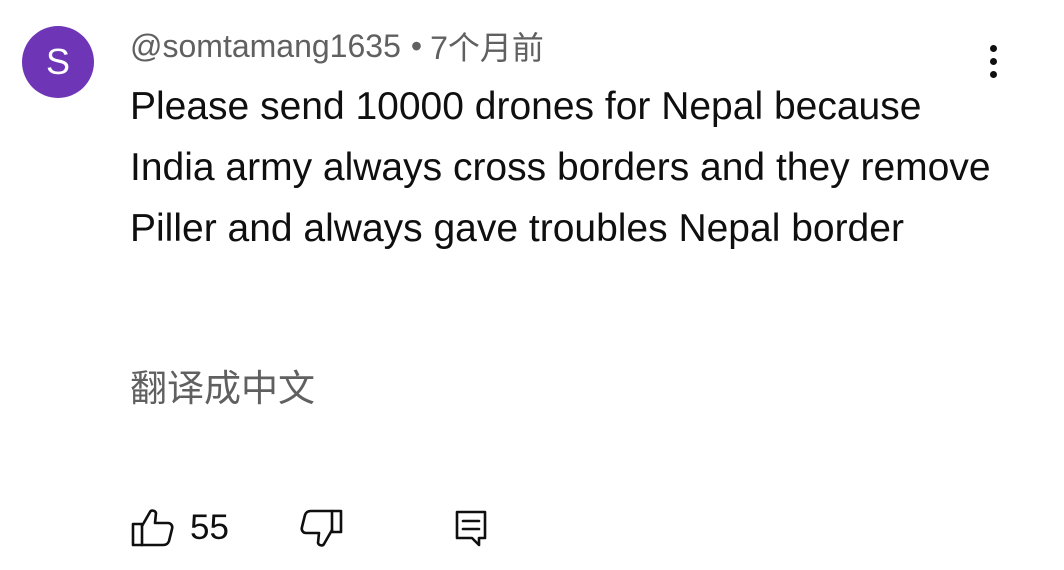  I want to click on more-vertical-icon-dot, so click(993, 61).